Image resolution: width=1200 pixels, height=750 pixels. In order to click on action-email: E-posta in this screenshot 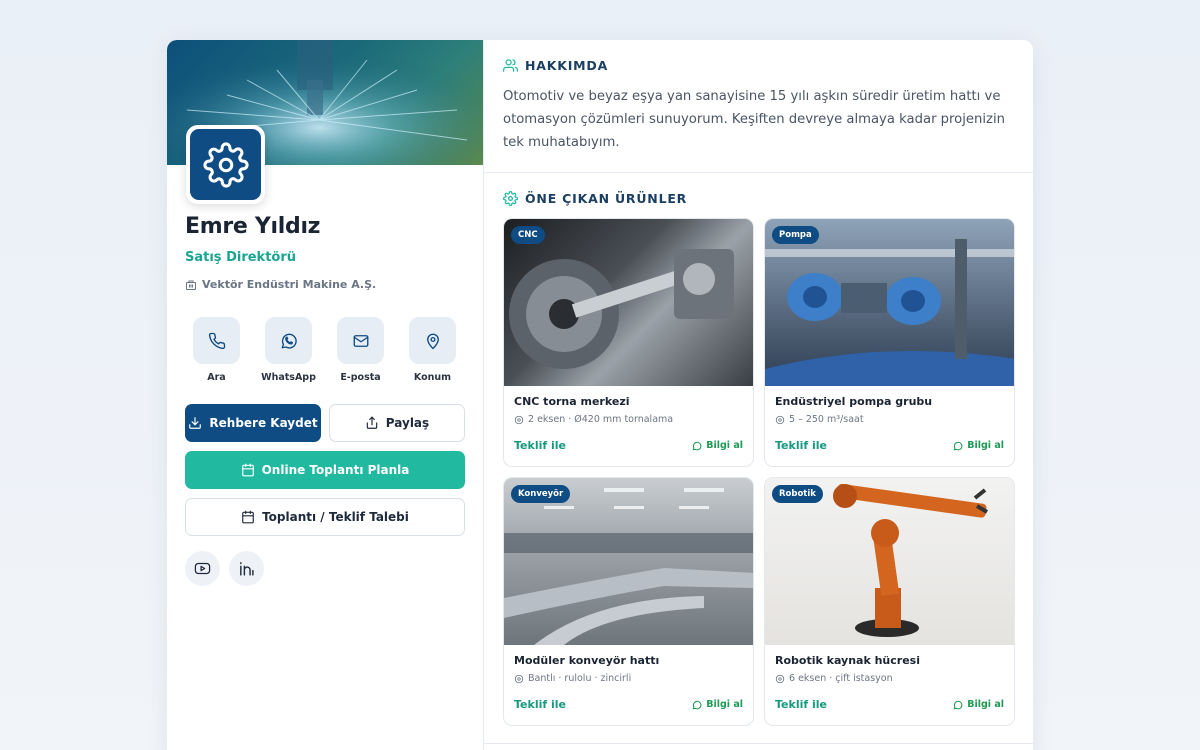, I will do `click(360, 350)`.